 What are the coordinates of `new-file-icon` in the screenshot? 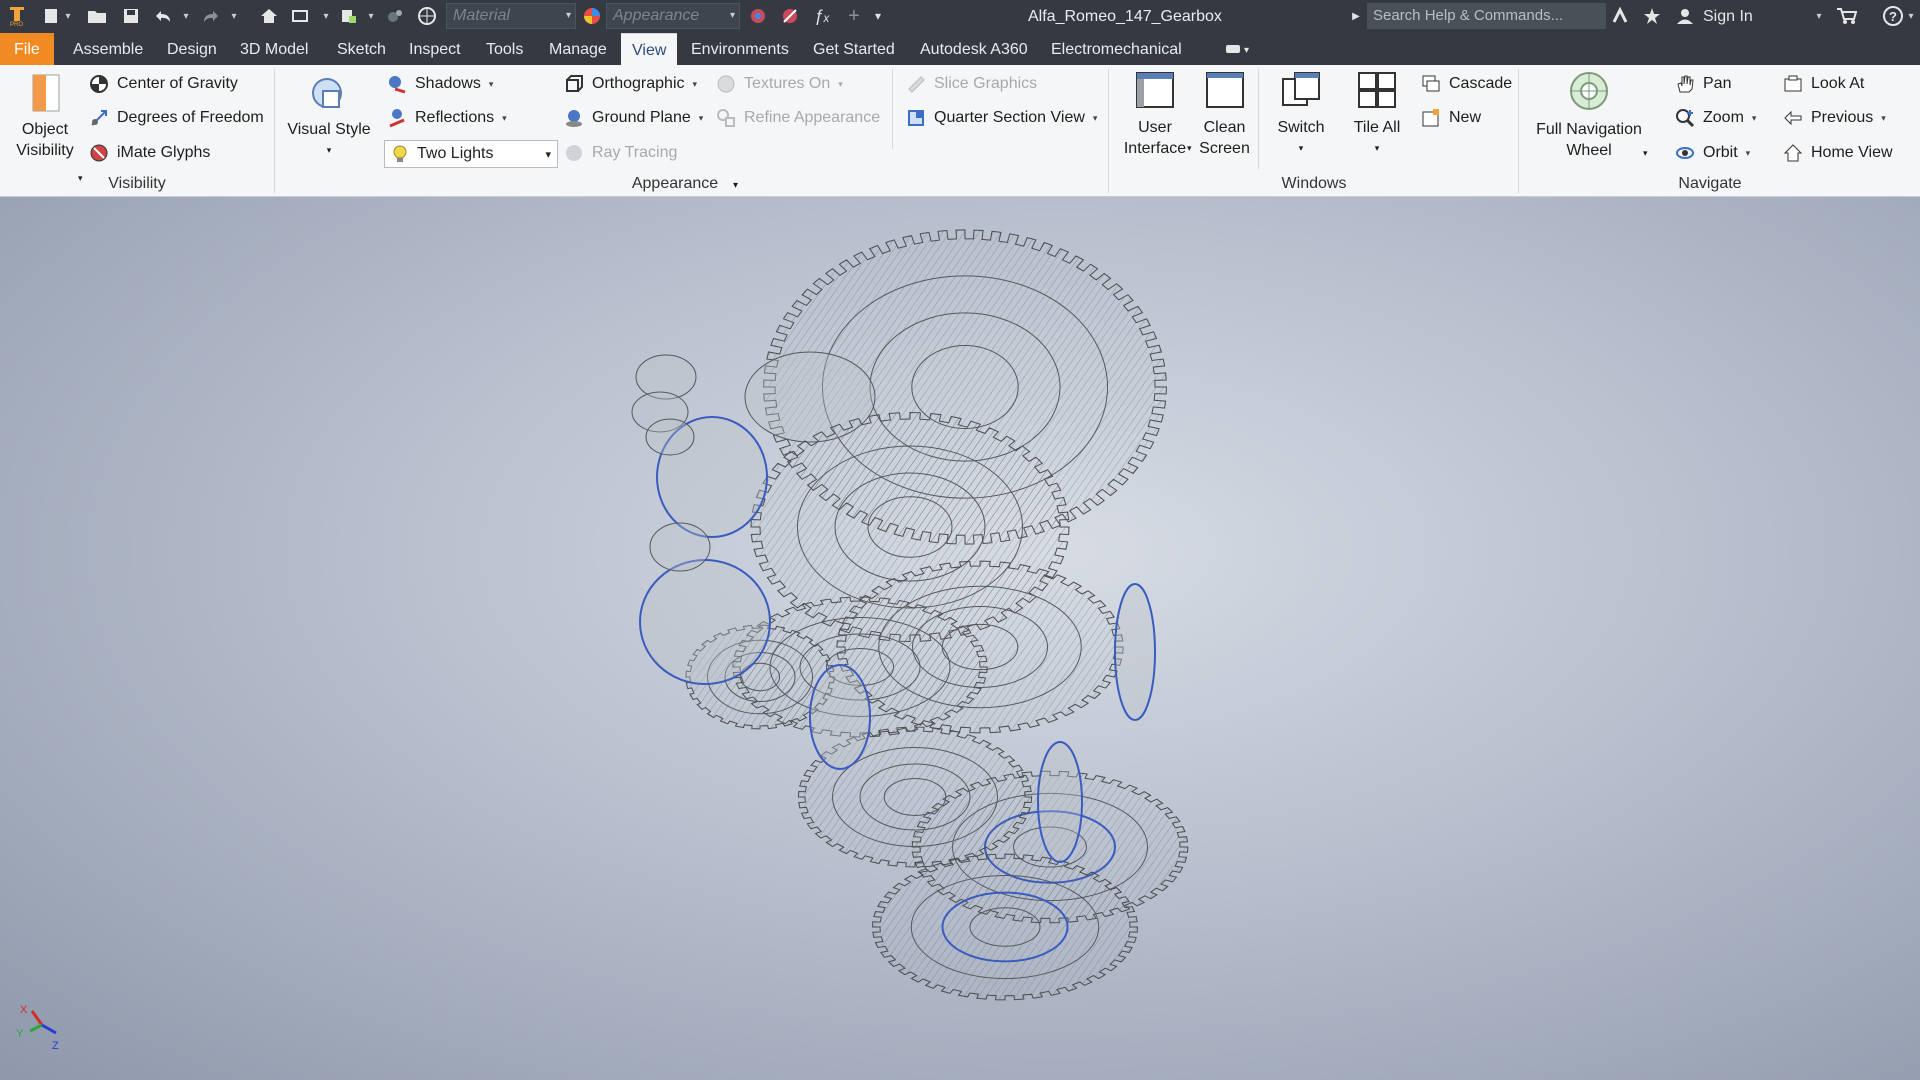 It's located at (51, 16).